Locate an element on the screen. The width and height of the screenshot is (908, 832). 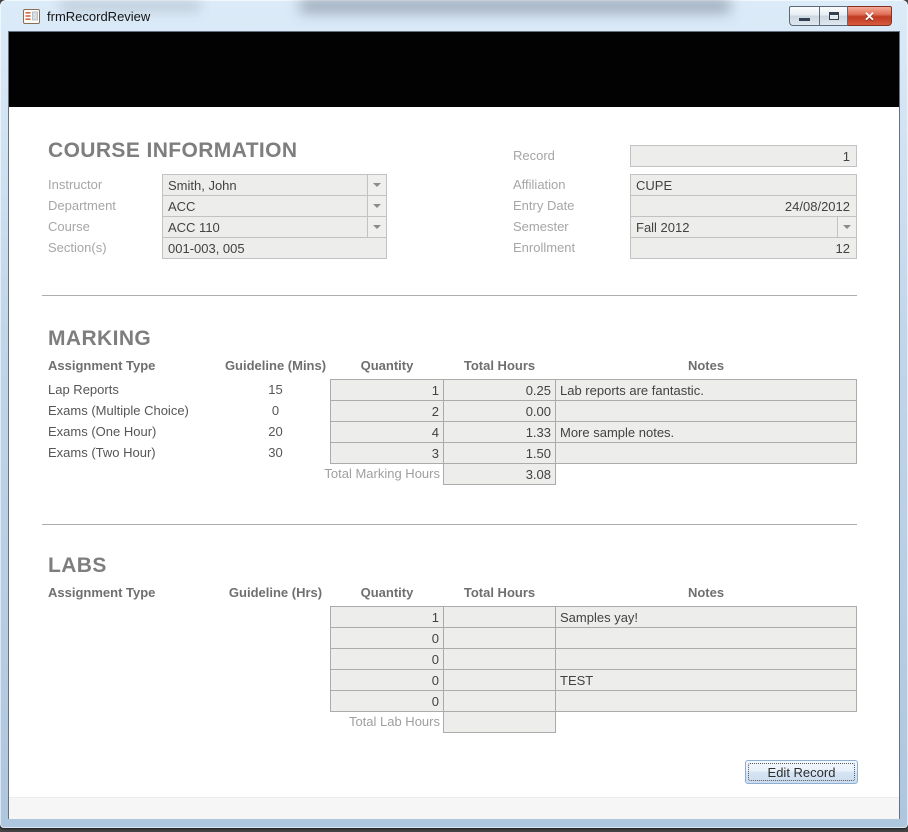
marking-total-hours-cell: 0.00 is located at coordinates (499, 411).